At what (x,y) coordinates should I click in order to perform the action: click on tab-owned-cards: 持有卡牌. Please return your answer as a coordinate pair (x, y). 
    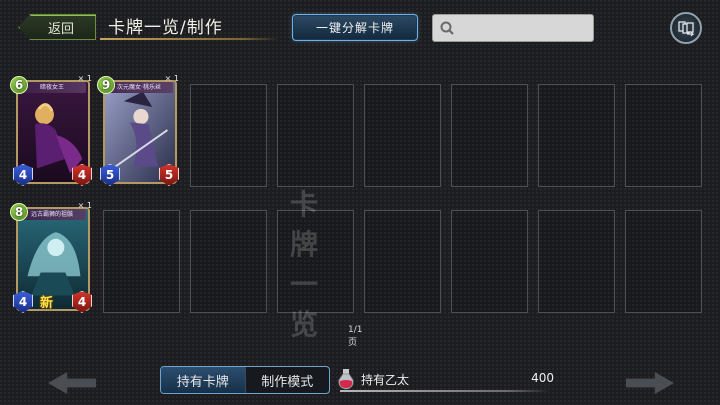
    Looking at the image, I should click on (203, 380).